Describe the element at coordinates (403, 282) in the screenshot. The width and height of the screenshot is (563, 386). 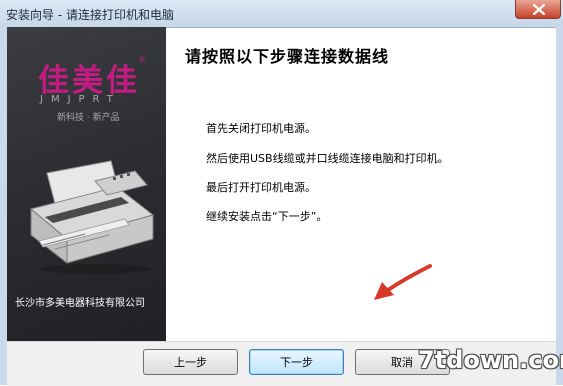
I see `red-arrow-icon` at that location.